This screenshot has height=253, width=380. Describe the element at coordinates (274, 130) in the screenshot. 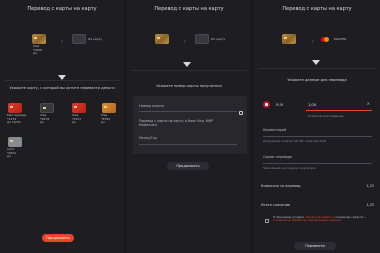

I see `comment-field: Комментарий` at that location.